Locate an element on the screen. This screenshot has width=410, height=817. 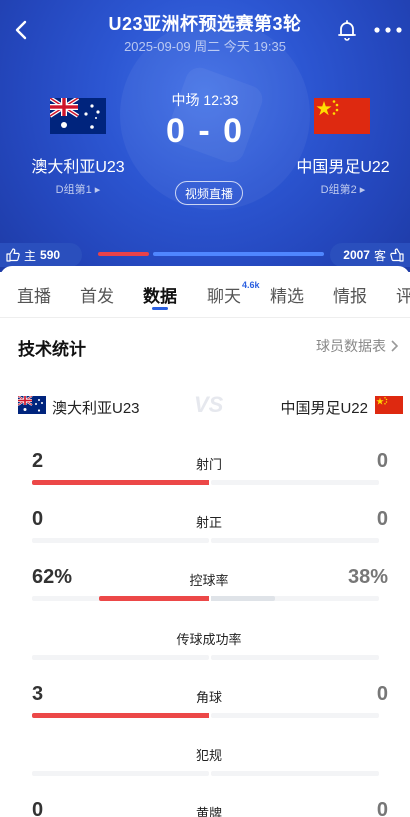
away-support-label: 客 is located at coordinates (379, 255).